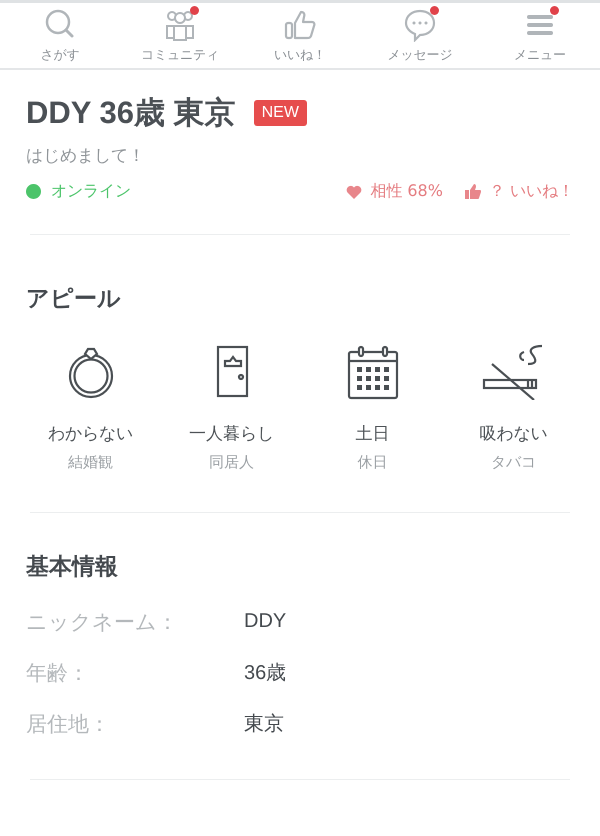  What do you see at coordinates (131, 113) in the screenshot?
I see `profile-name: DDY 36歳 東京` at bounding box center [131, 113].